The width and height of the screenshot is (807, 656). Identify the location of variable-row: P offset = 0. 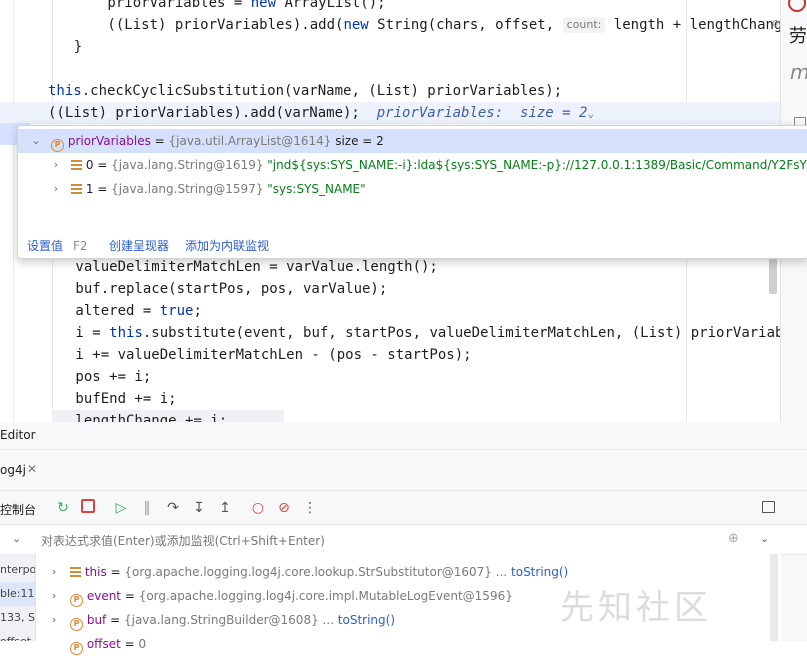
(410, 644).